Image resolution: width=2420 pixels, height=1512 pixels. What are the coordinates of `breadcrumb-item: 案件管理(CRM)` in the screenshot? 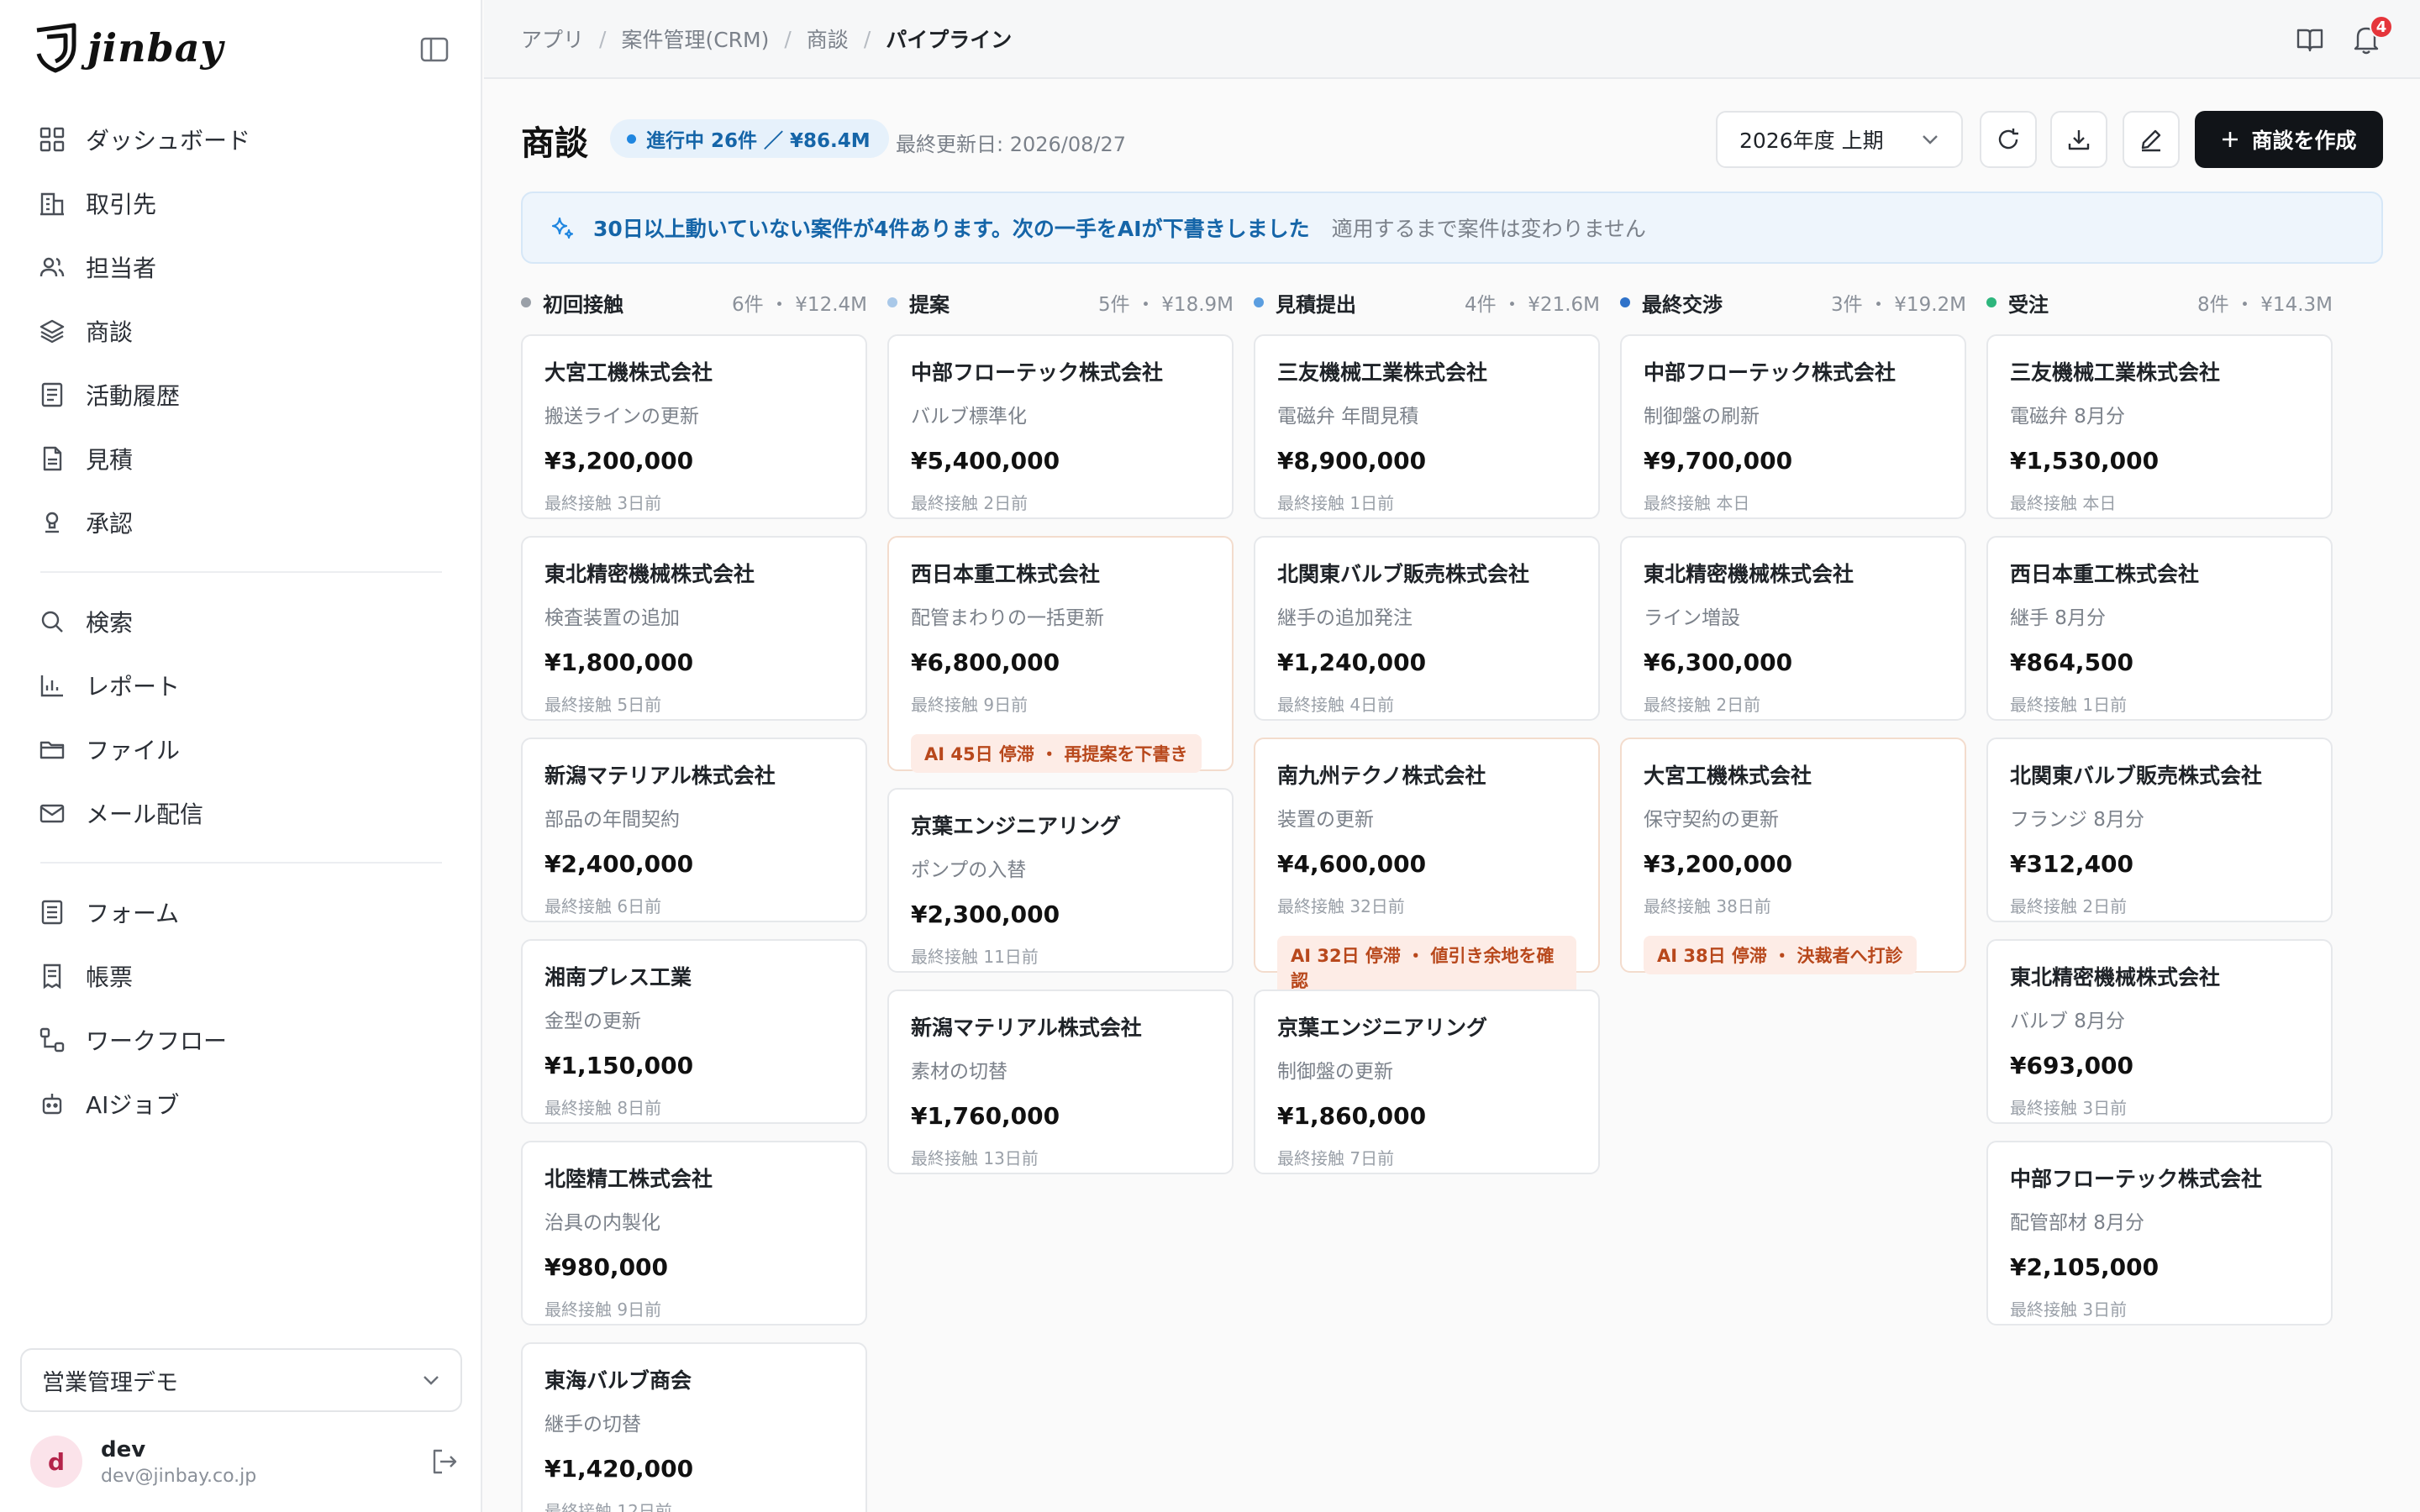 It's located at (695, 39).